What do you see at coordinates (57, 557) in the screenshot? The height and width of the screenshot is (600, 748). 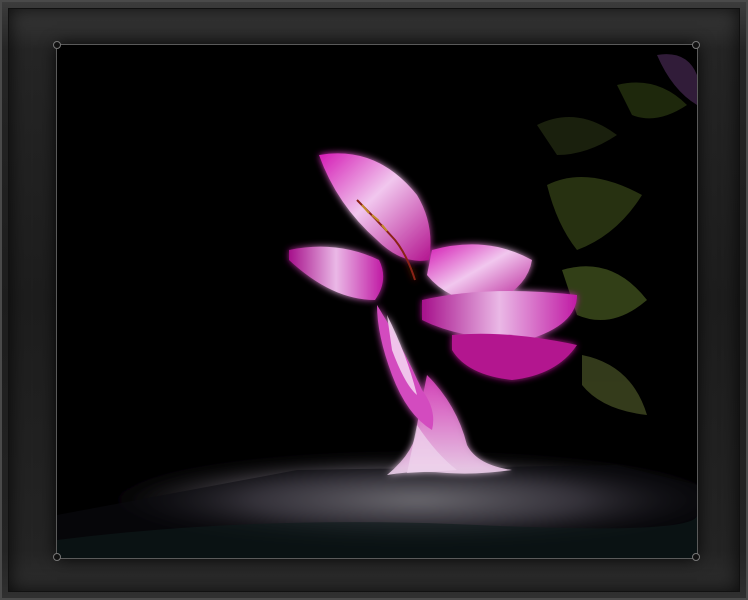 I see `frame-corner-bottom-left` at bounding box center [57, 557].